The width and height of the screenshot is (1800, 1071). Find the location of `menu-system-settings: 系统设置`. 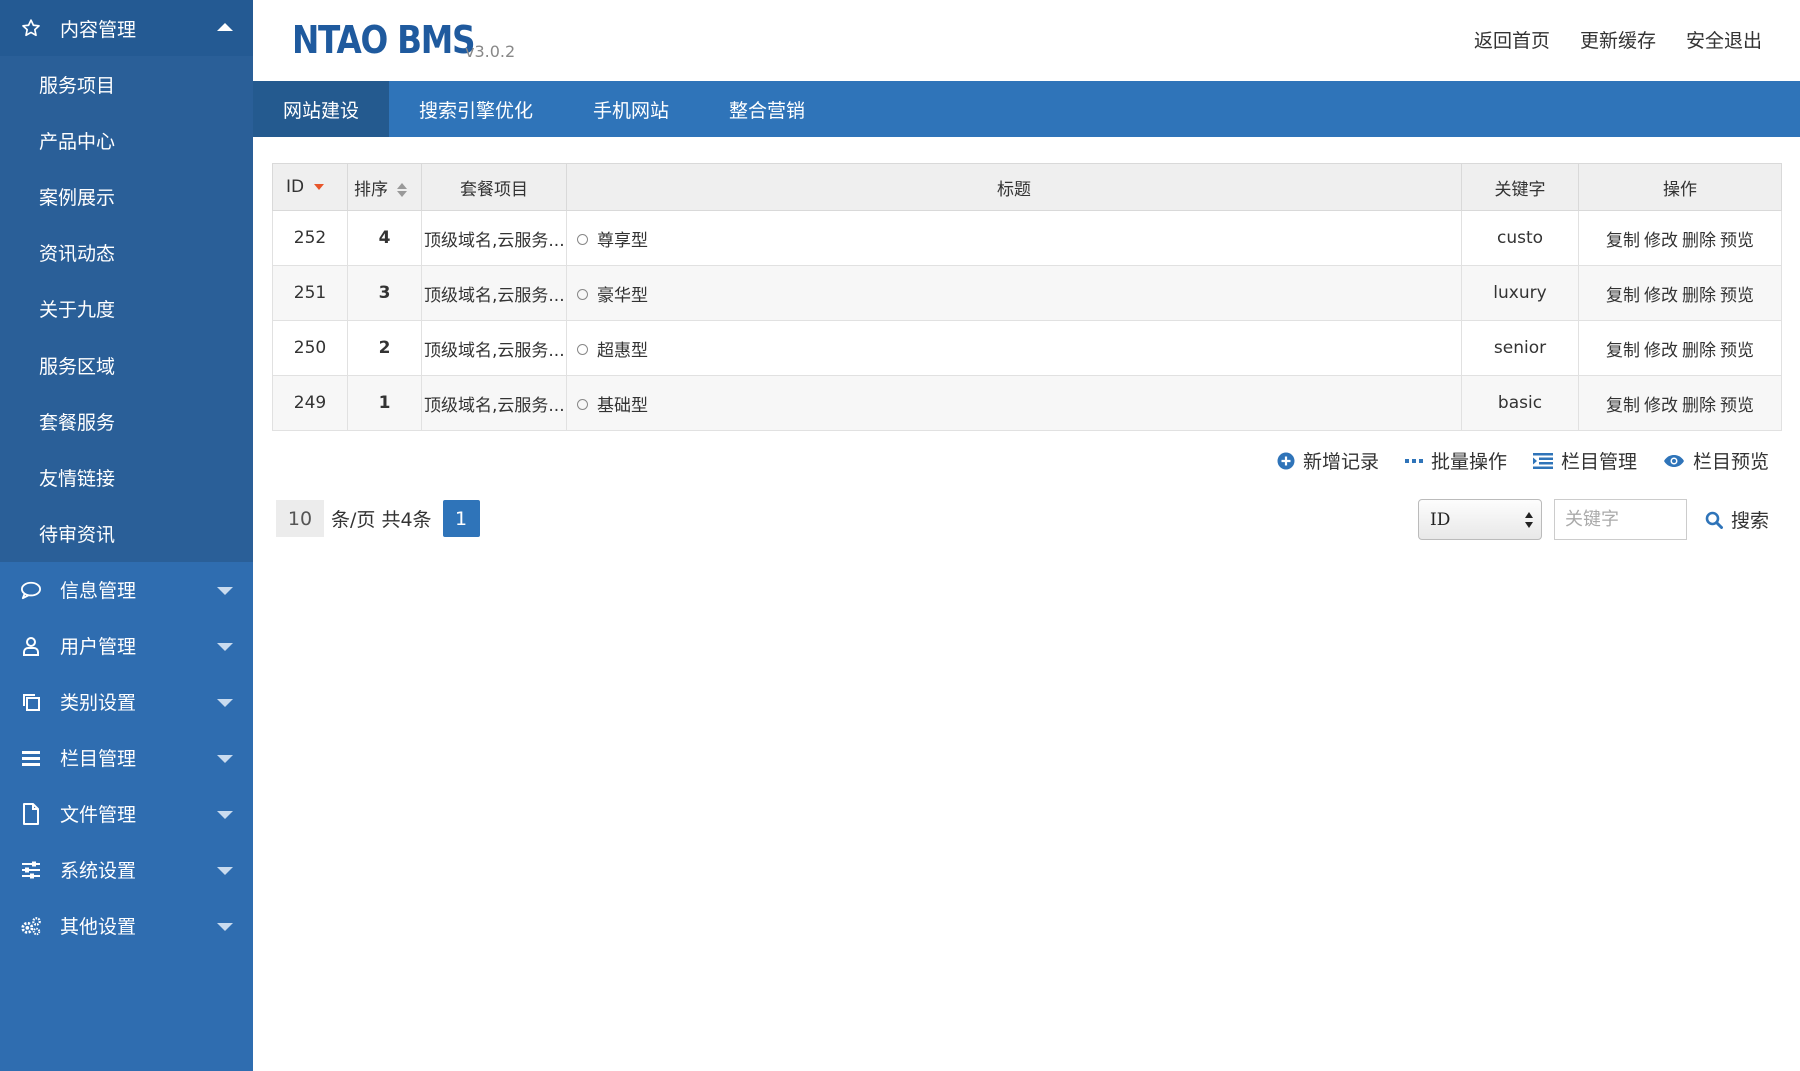

menu-system-settings: 系统设置 is located at coordinates (126, 870).